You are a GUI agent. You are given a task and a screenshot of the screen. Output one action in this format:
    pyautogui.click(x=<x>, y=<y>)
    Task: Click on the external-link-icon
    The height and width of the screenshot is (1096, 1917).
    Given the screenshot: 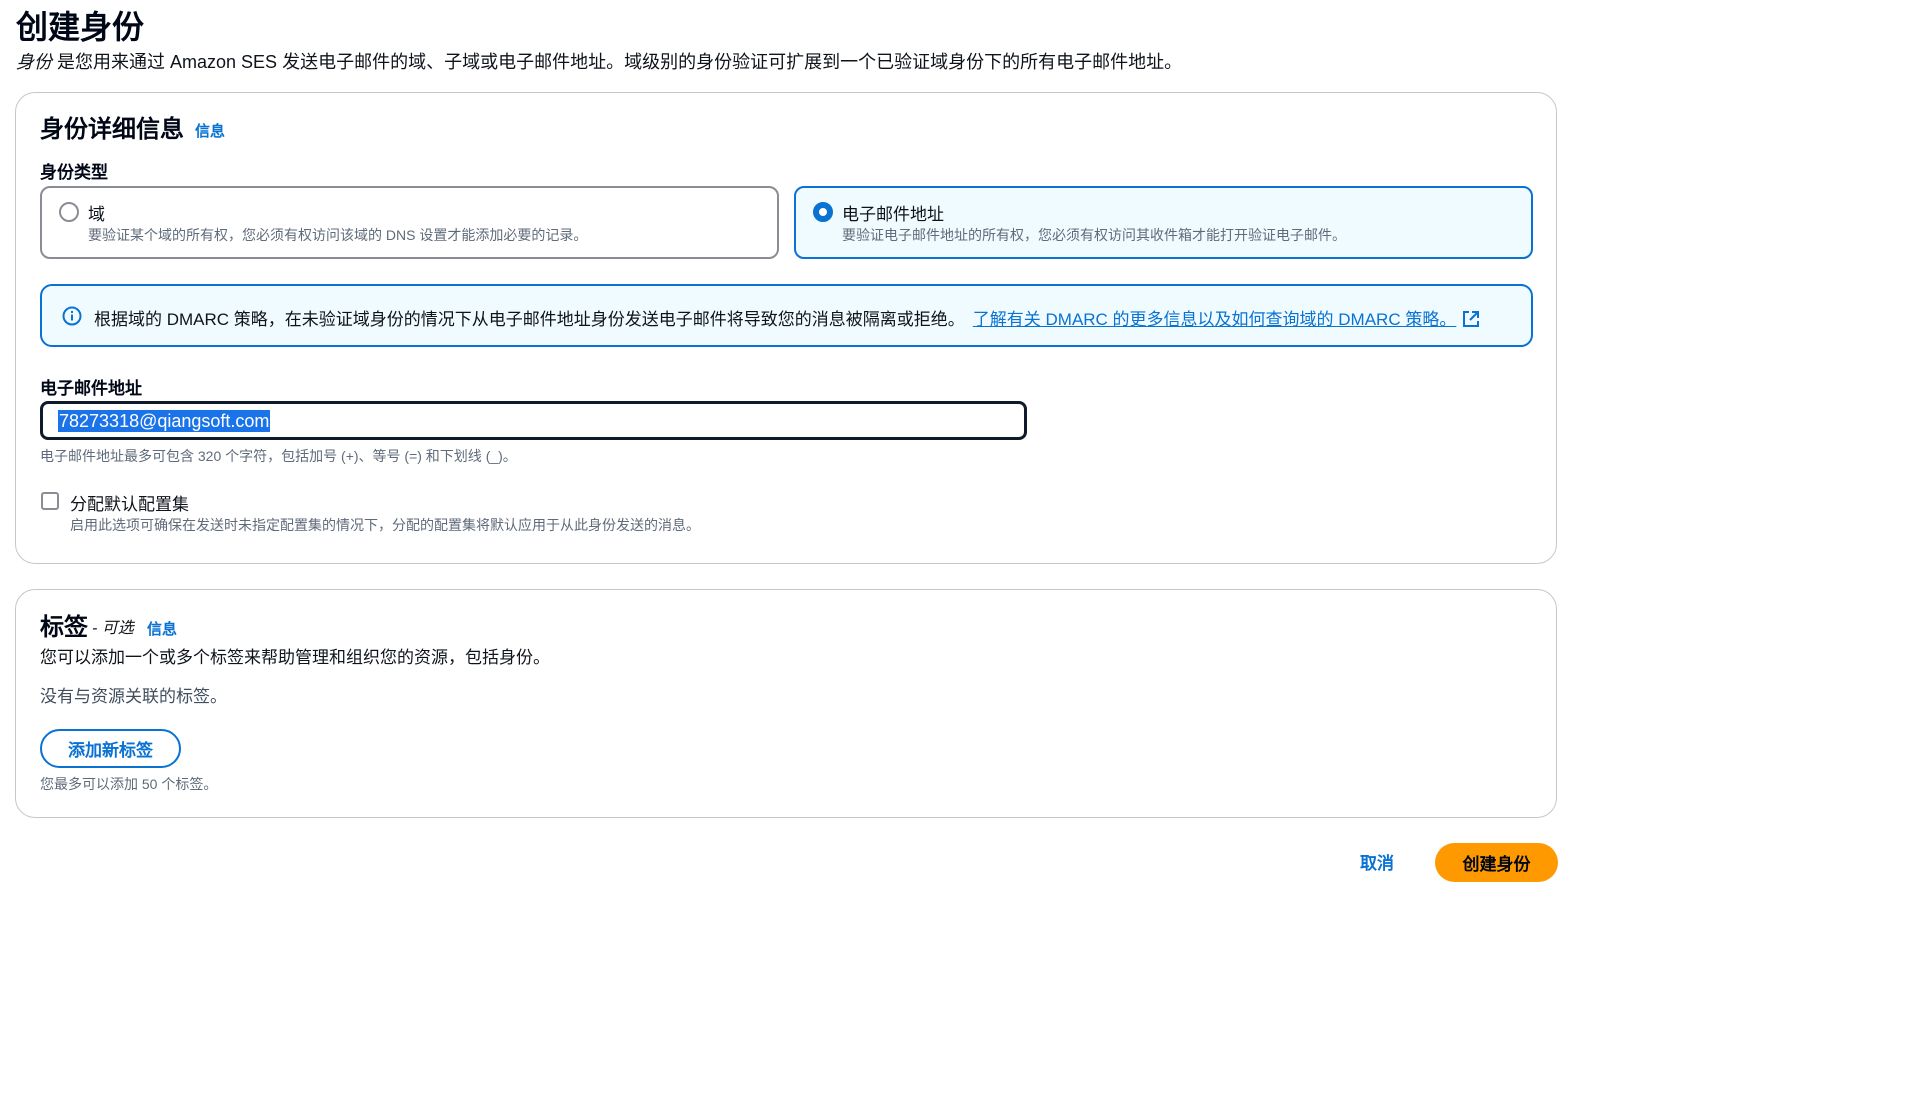 What is the action you would take?
    pyautogui.click(x=1471, y=319)
    